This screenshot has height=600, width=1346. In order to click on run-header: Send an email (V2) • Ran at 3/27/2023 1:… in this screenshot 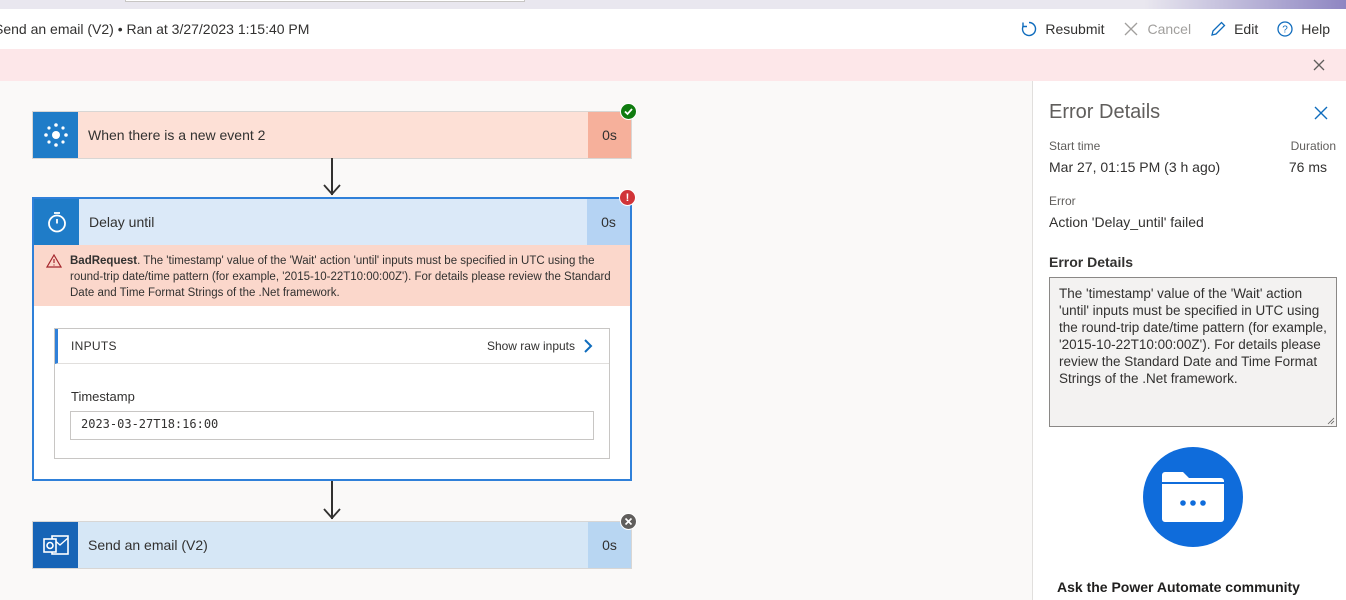, I will do `click(673, 29)`.